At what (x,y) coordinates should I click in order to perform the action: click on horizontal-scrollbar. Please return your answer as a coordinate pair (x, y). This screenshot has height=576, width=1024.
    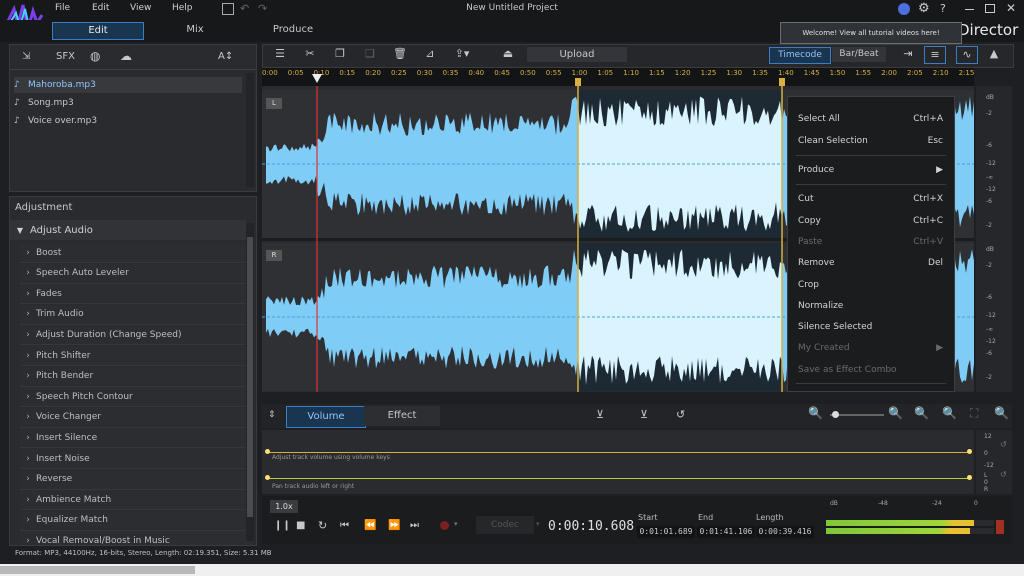
    Looking at the image, I should click on (512, 570).